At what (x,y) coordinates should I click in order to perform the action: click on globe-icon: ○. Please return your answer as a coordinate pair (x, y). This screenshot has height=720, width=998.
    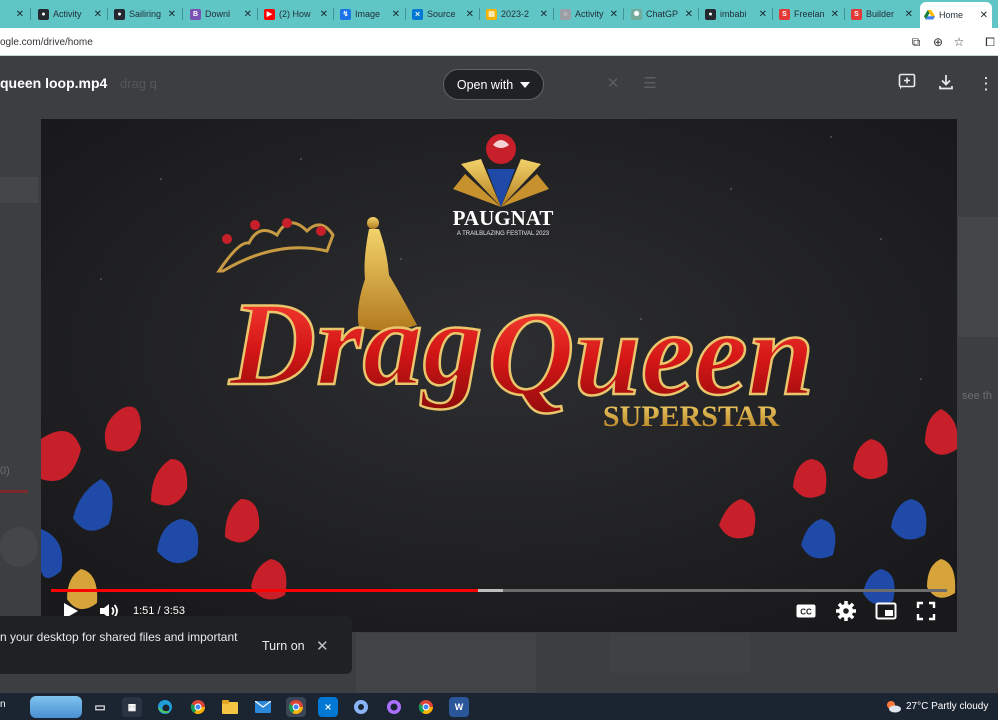
    Looking at the image, I should click on (565, 14).